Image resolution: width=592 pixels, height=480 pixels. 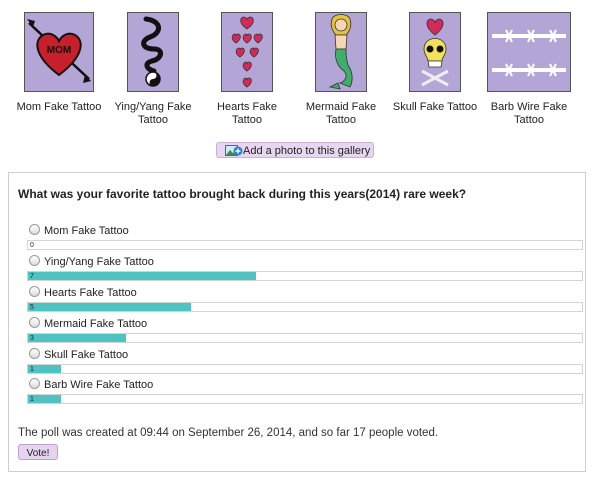 I want to click on add-photo-label: Add a photo to this gallery, so click(x=307, y=151).